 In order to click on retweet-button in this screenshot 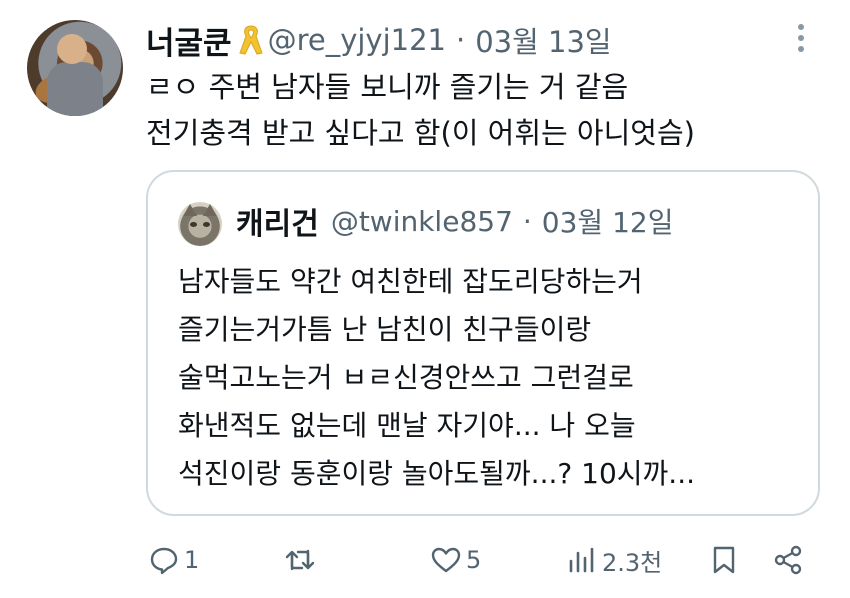, I will do `click(302, 560)`.